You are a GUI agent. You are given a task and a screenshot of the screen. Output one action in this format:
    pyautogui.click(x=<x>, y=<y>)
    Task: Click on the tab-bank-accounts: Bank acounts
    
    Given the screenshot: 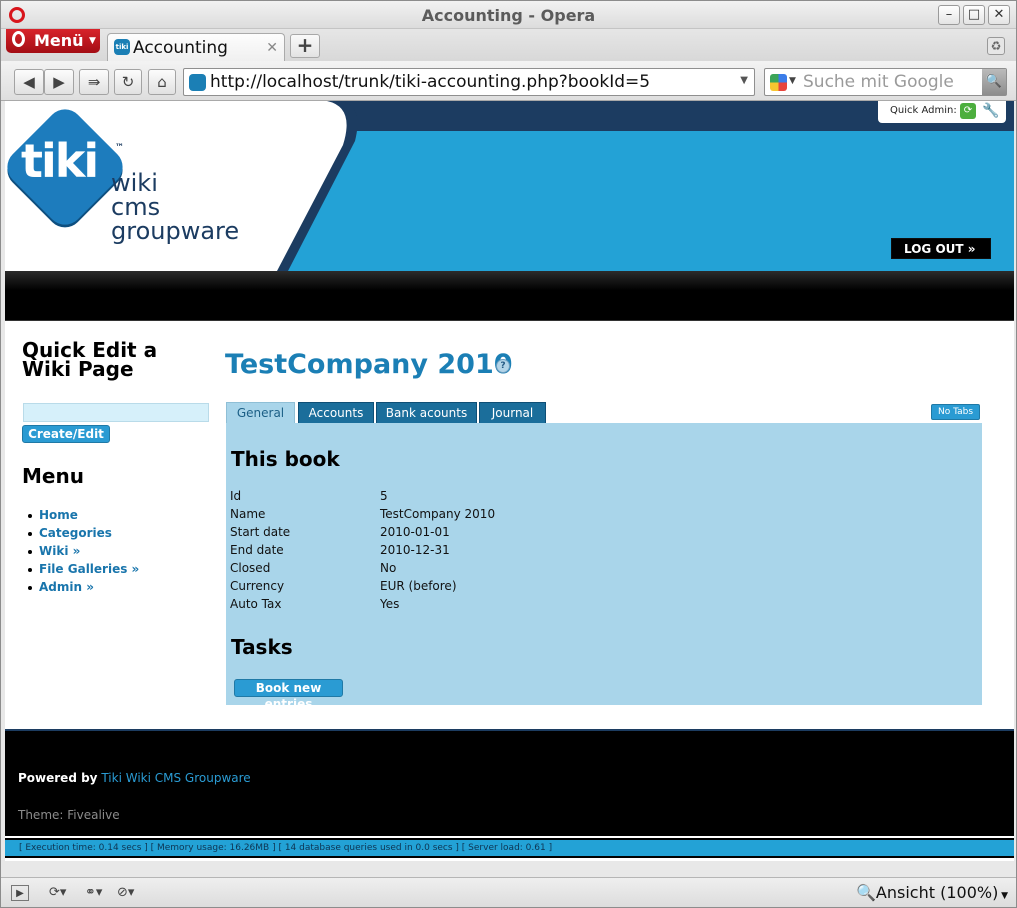 What is the action you would take?
    pyautogui.click(x=426, y=413)
    